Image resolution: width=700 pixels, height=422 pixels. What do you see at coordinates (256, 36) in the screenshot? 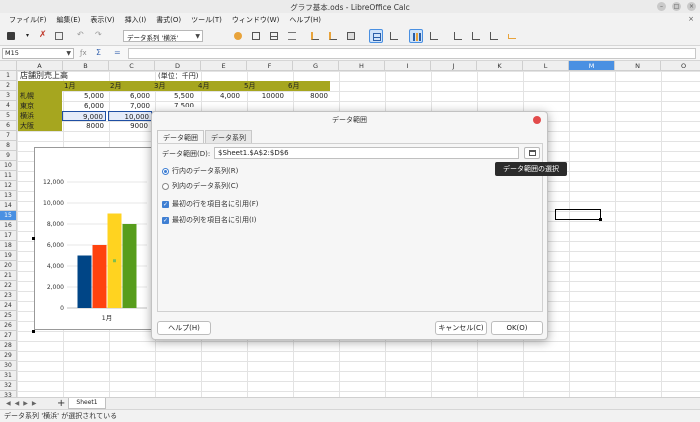
I see `chart-type-icon` at bounding box center [256, 36].